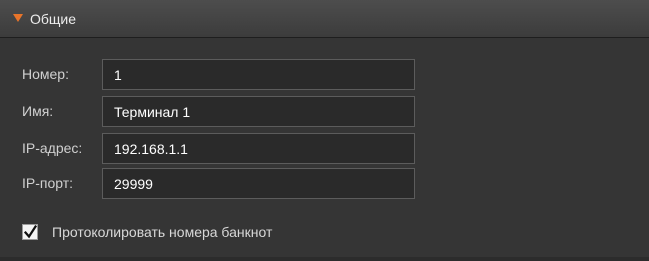 This screenshot has height=261, width=649. Describe the element at coordinates (18, 18) in the screenshot. I see `triangle-down-icon` at that location.